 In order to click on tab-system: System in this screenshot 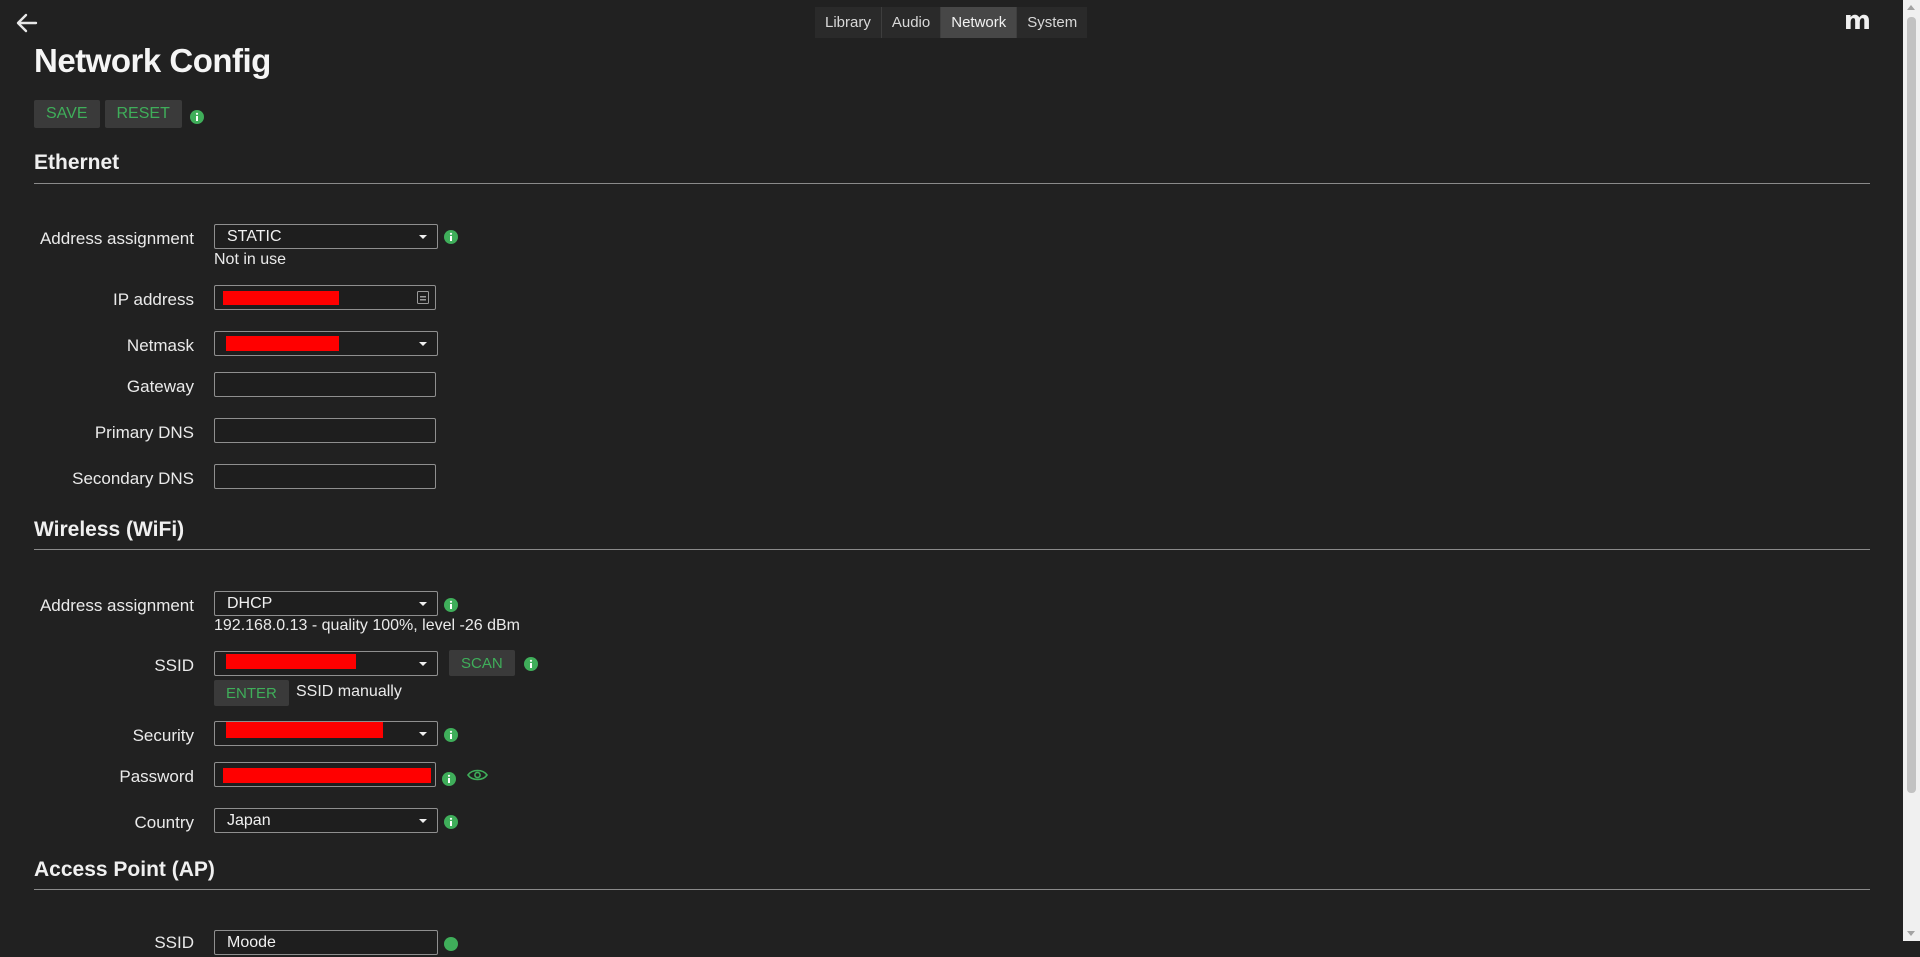, I will do `click(1052, 22)`.